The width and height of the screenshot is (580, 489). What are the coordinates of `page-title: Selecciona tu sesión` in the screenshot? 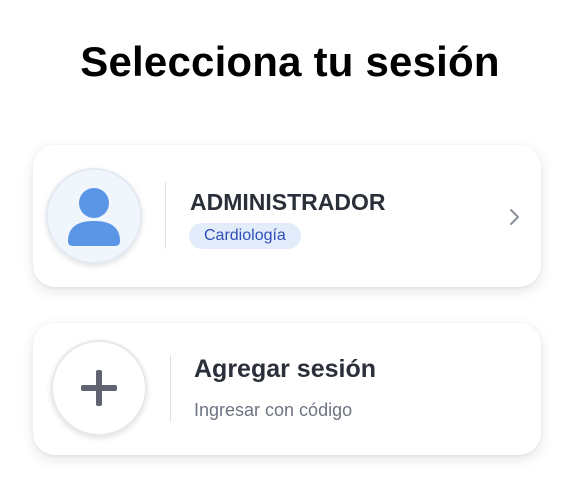 It's located at (290, 61).